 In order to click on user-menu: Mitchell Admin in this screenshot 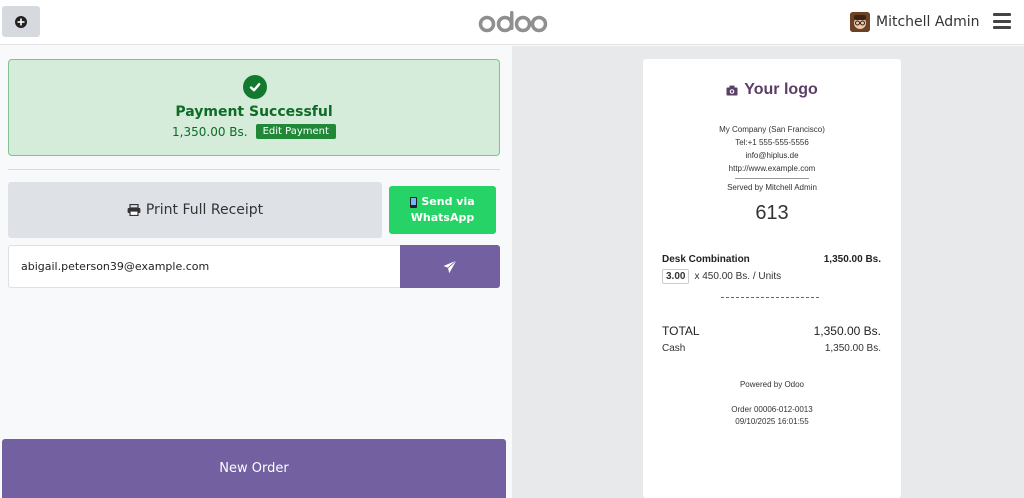, I will do `click(915, 22)`.